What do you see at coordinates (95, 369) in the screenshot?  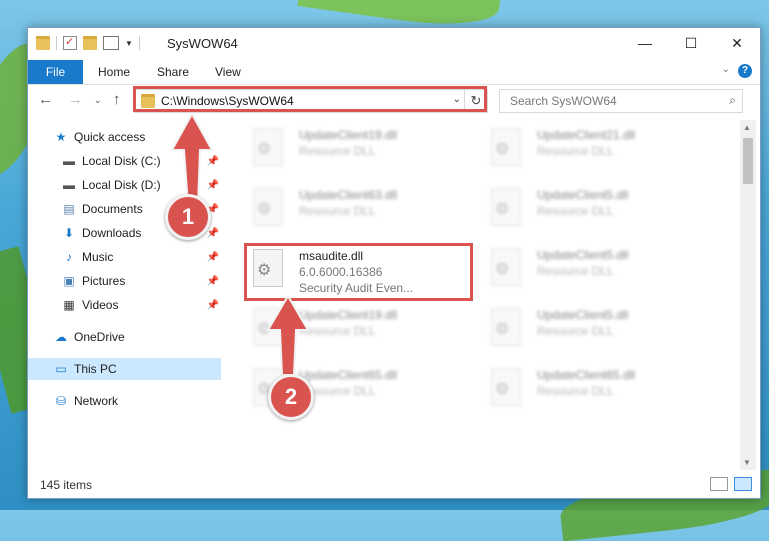 I see `sidebar-item-label: This PC` at bounding box center [95, 369].